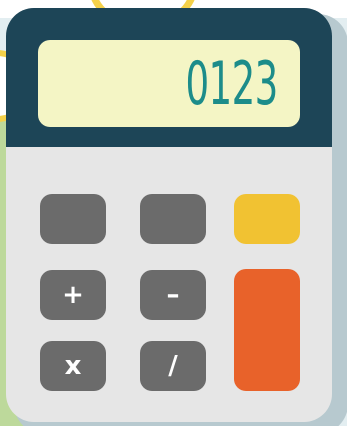  What do you see at coordinates (267, 330) in the screenshot?
I see `equals-key` at bounding box center [267, 330].